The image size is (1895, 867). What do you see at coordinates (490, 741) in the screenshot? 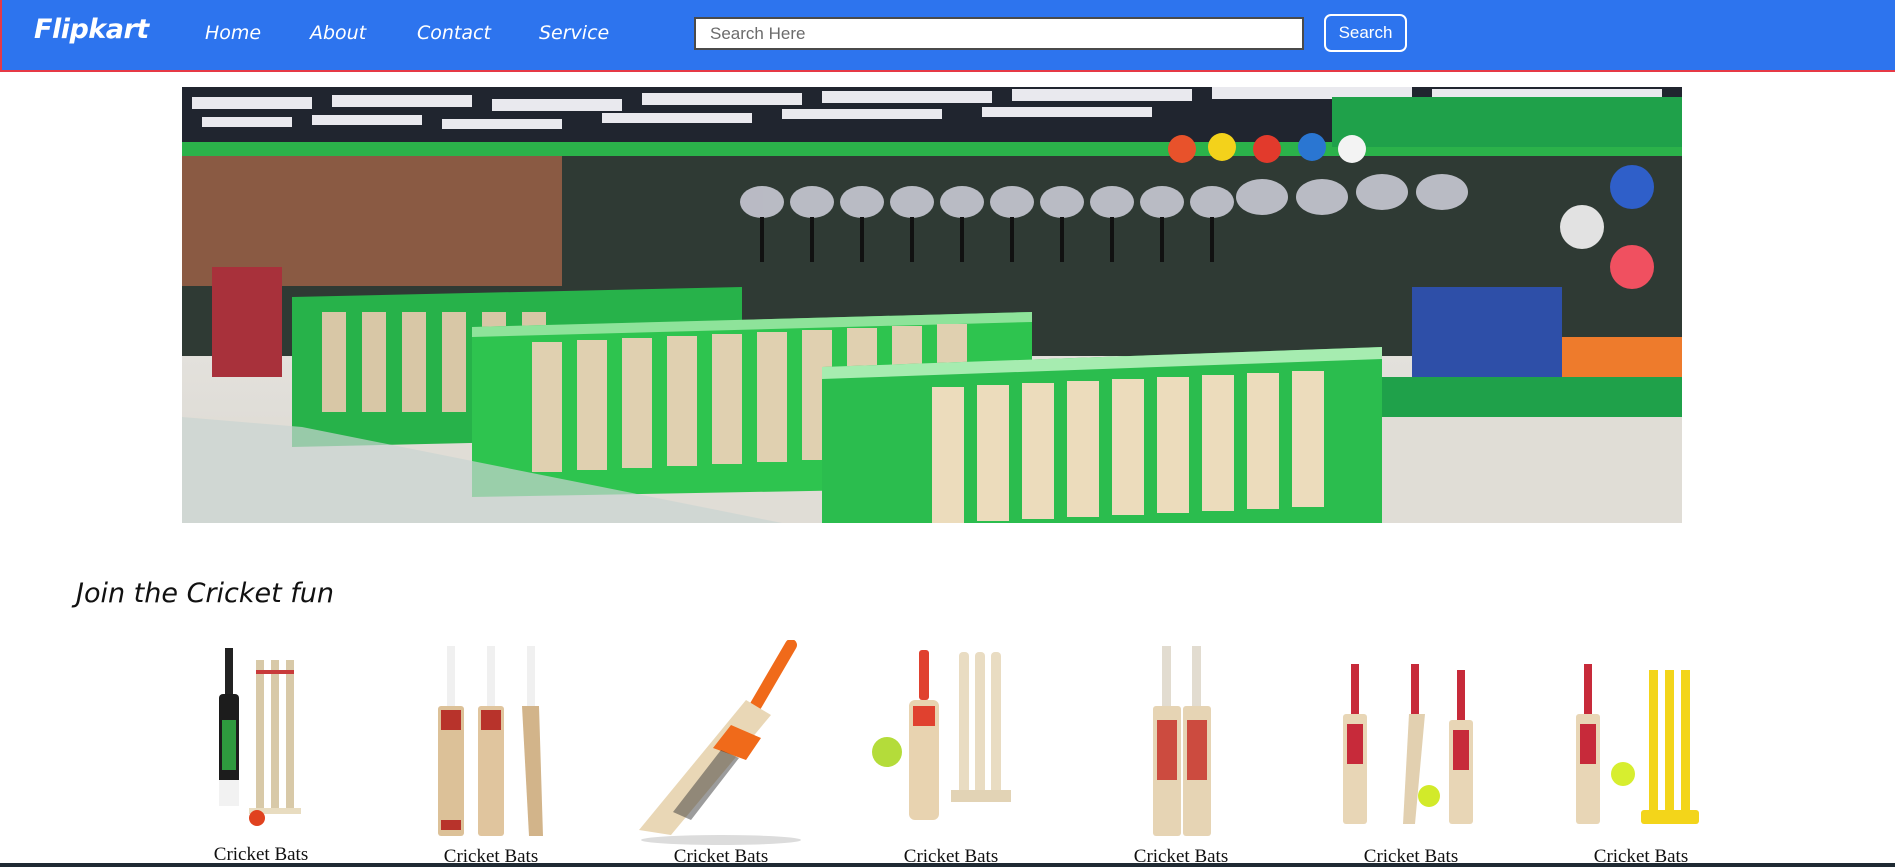
I see `three-cricket-bats-image` at bounding box center [490, 741].